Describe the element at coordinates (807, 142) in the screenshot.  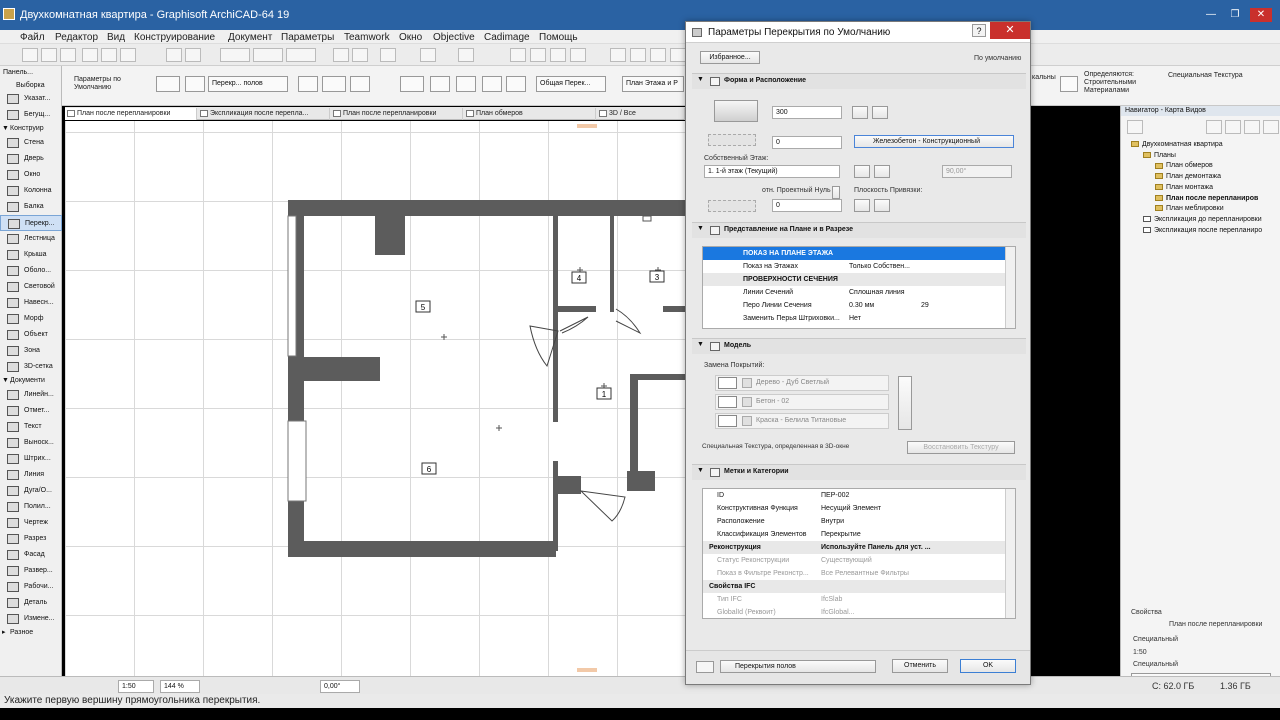
I see `offset-field: 0` at that location.